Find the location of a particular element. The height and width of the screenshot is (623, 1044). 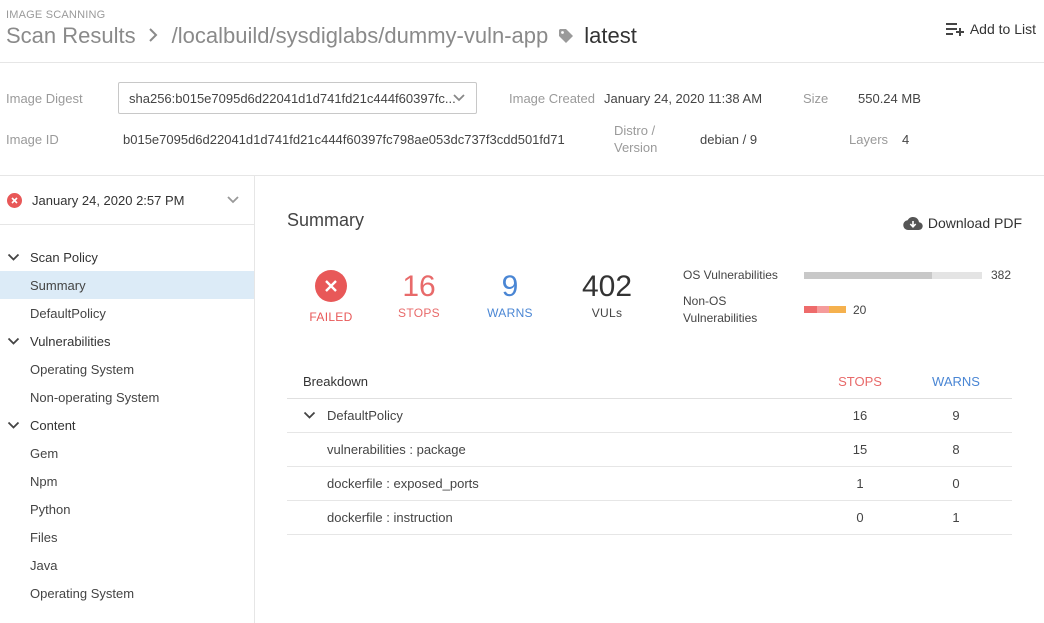

size-label: Size is located at coordinates (816, 98).